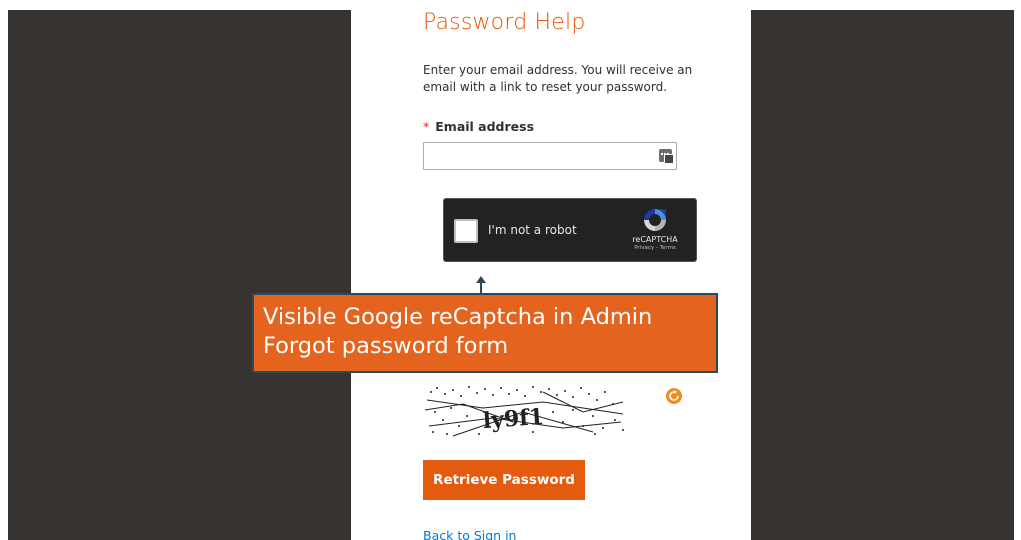  Describe the element at coordinates (466, 231) in the screenshot. I see `recaptcha-checkbox` at that location.